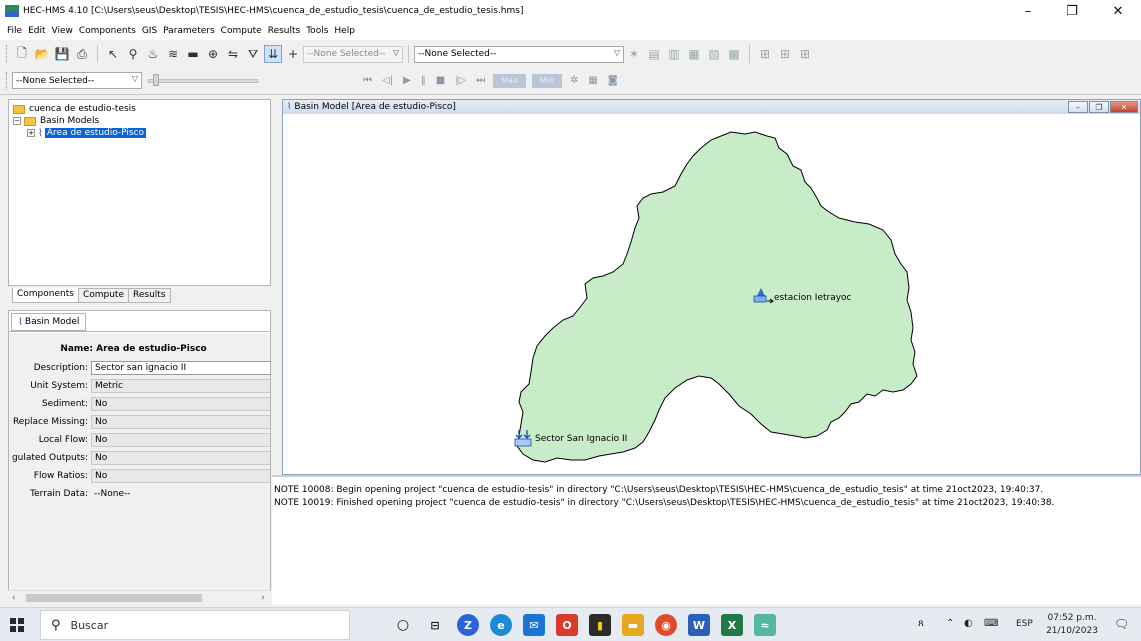  What do you see at coordinates (180, 494) in the screenshot?
I see `terrain-data-select: --None--` at bounding box center [180, 494].